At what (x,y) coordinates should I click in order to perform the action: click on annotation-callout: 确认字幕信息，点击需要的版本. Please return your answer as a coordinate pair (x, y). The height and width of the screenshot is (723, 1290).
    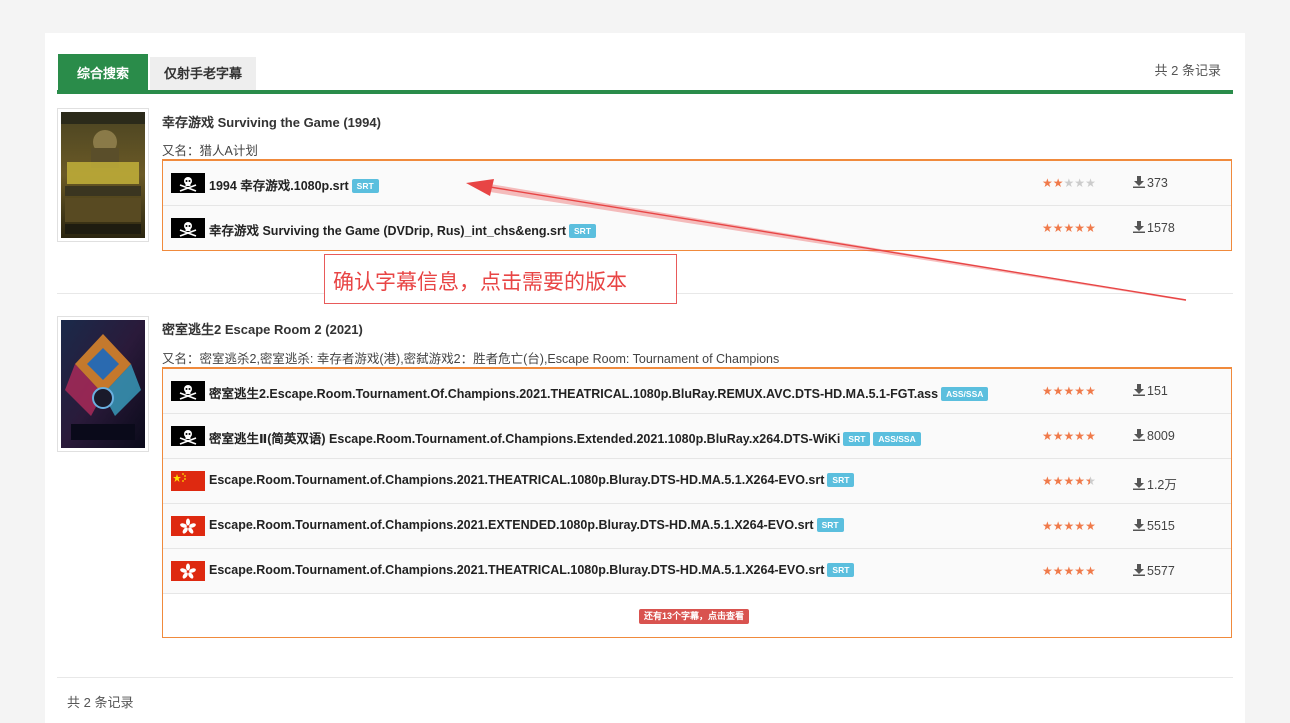
    Looking at the image, I should click on (500, 279).